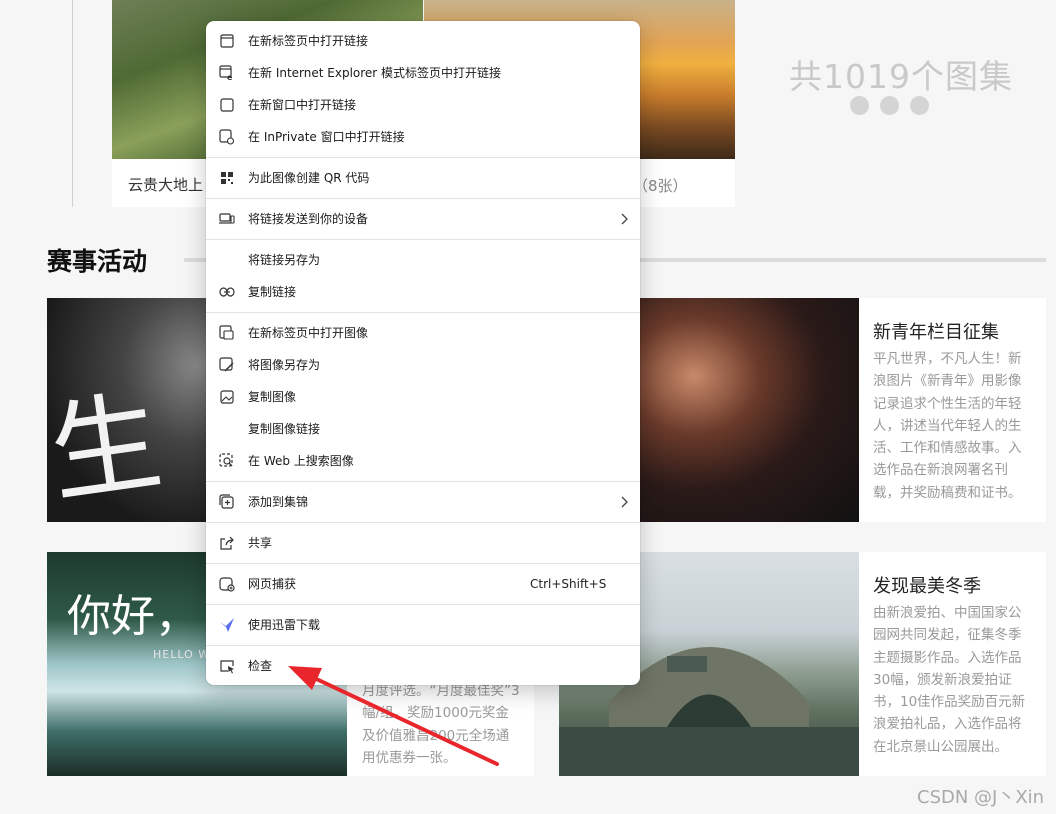 This screenshot has width=1056, height=814. Describe the element at coordinates (227, 219) in the screenshot. I see `send-to-device-icon` at that location.